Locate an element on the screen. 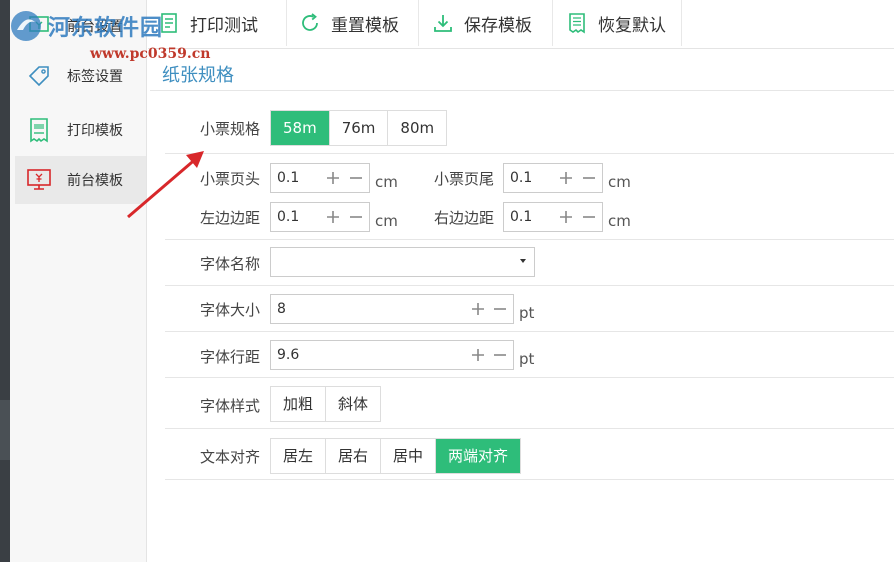 Image resolution: width=894 pixels, height=562 pixels. left-margin-value: 0.1 is located at coordinates (288, 217).